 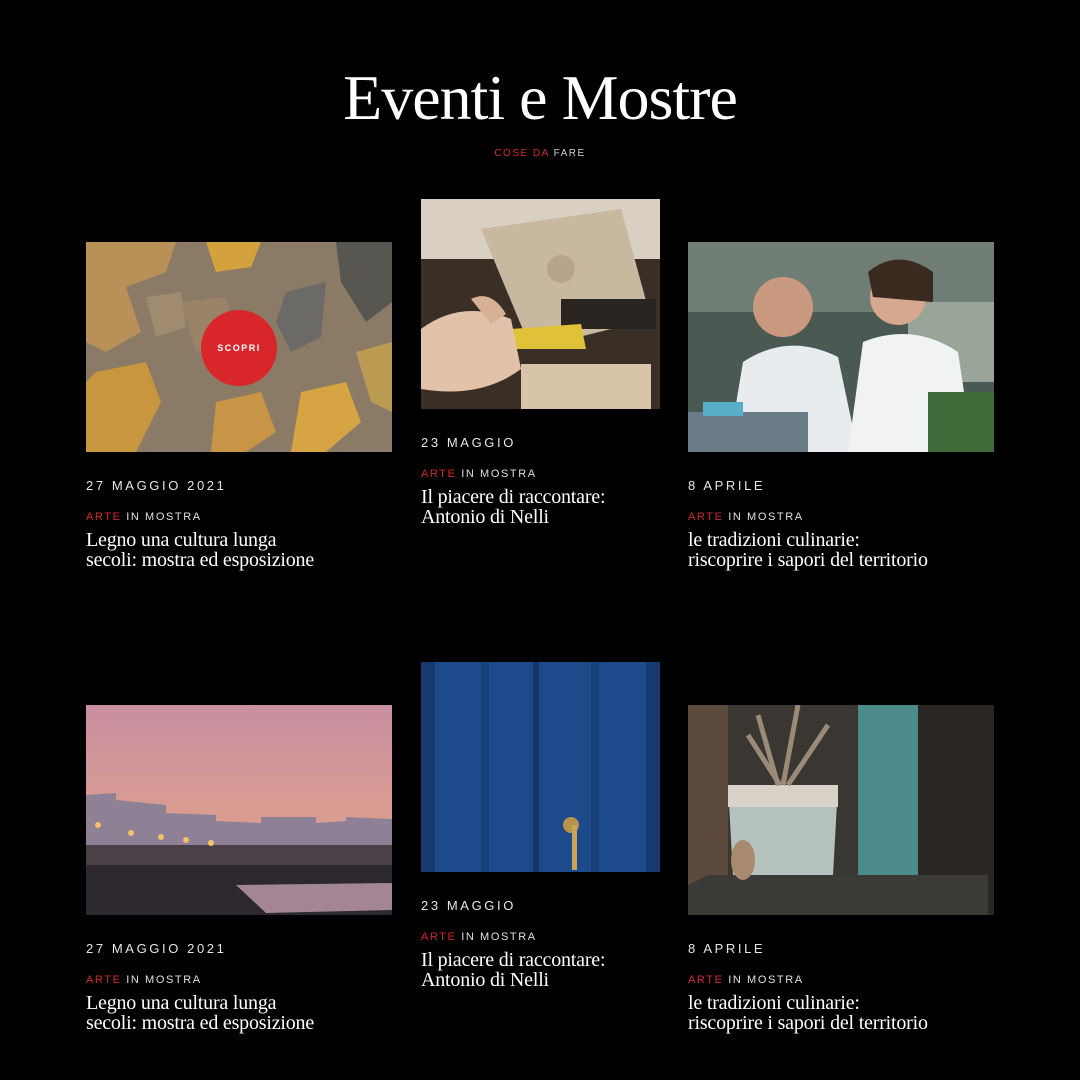 I want to click on craft-workshop-image, so click(x=540, y=304).